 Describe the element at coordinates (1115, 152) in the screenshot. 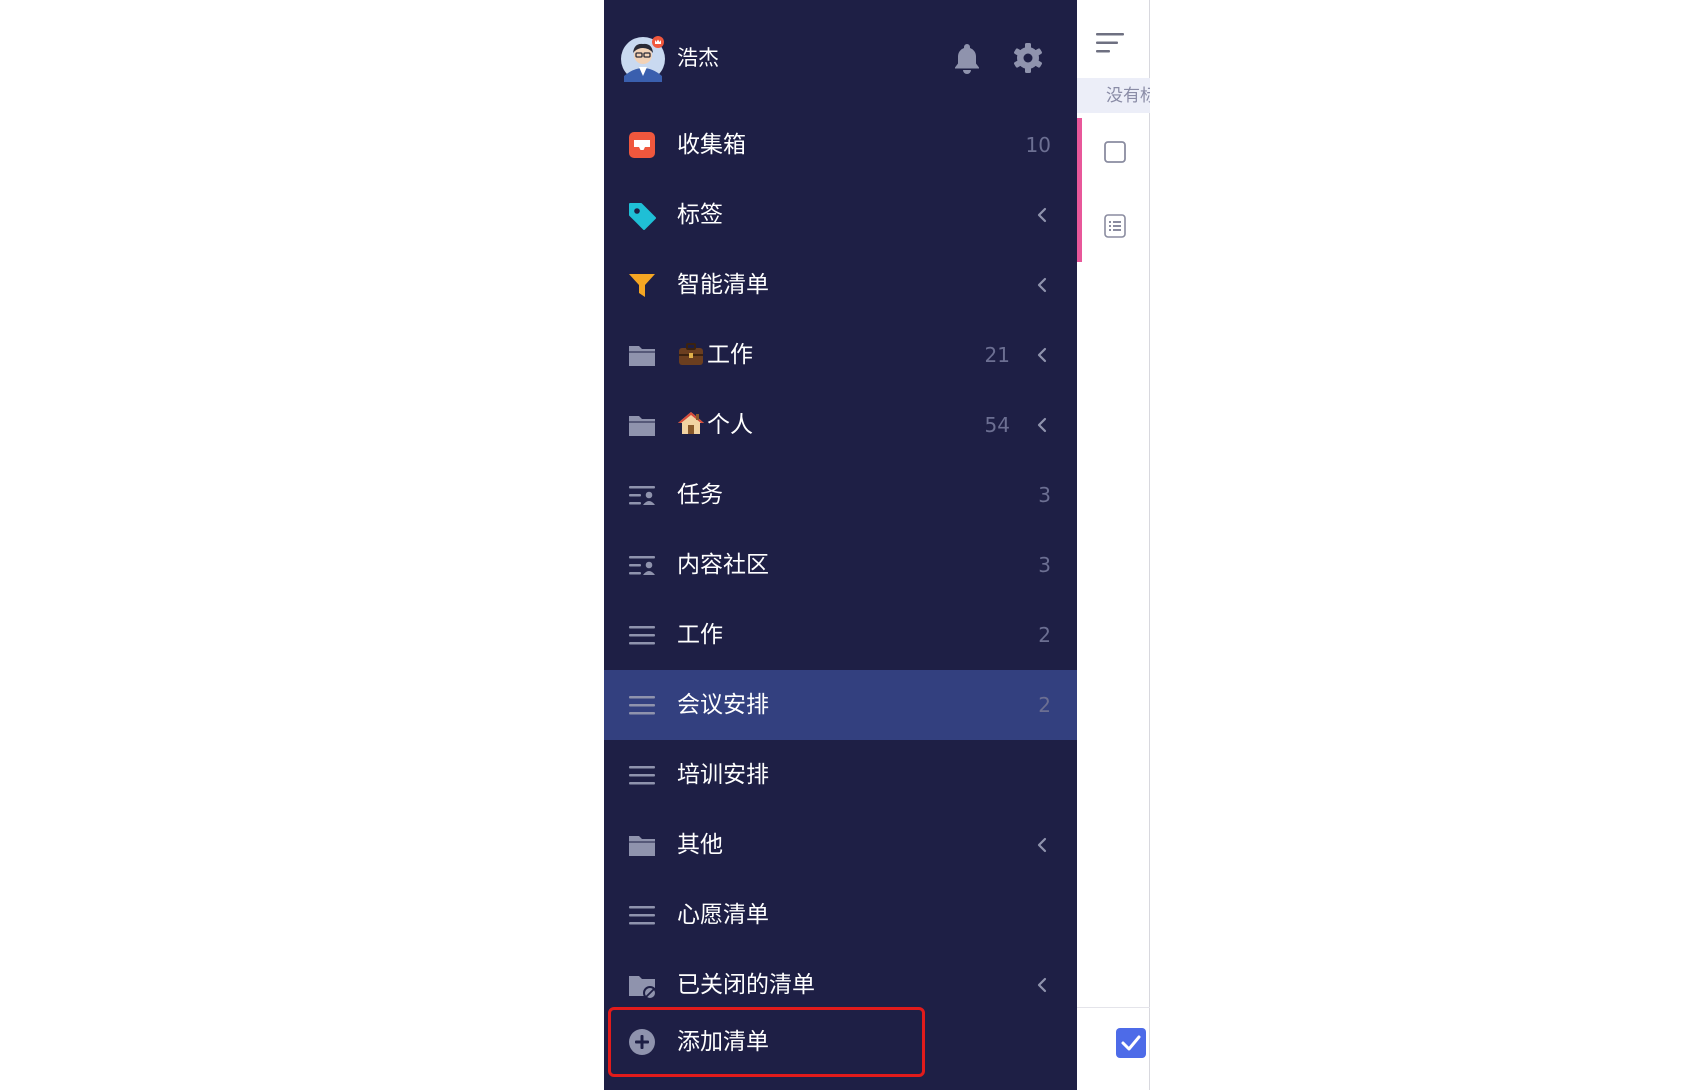

I see `task-checkbox` at that location.